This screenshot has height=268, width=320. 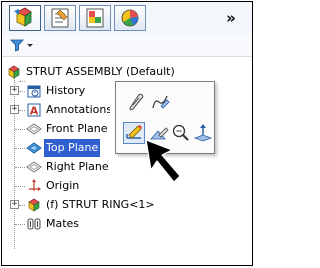 What do you see at coordinates (163, 161) in the screenshot?
I see `pointer-arrow-icon` at bounding box center [163, 161].